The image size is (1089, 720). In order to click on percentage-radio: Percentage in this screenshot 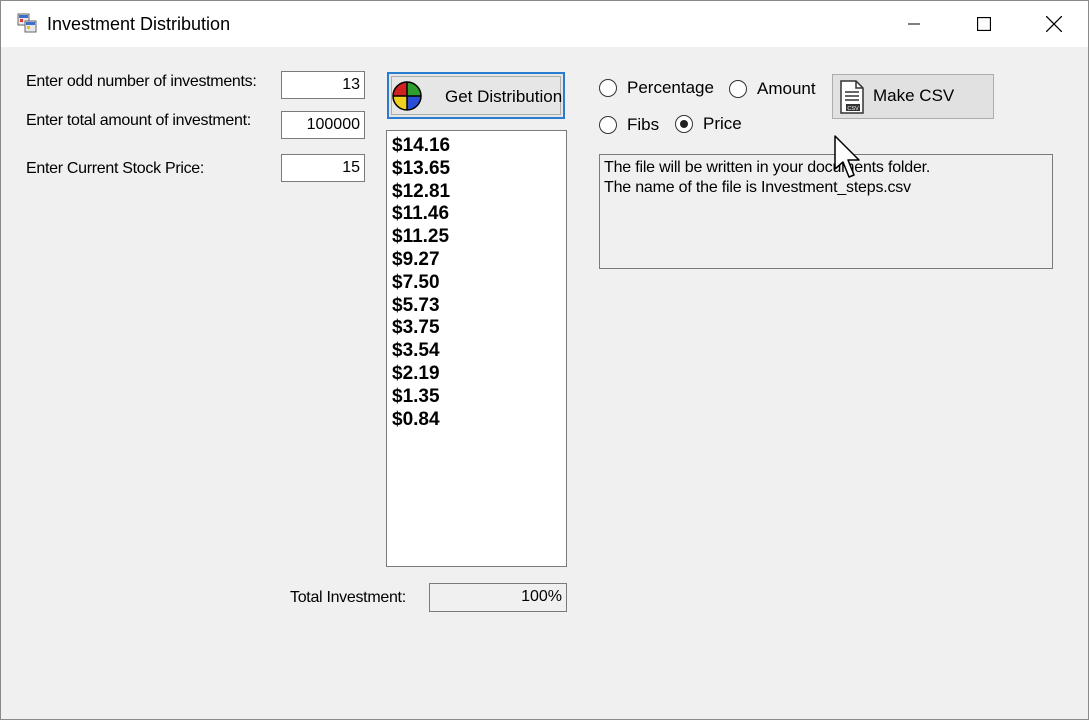, I will do `click(656, 88)`.